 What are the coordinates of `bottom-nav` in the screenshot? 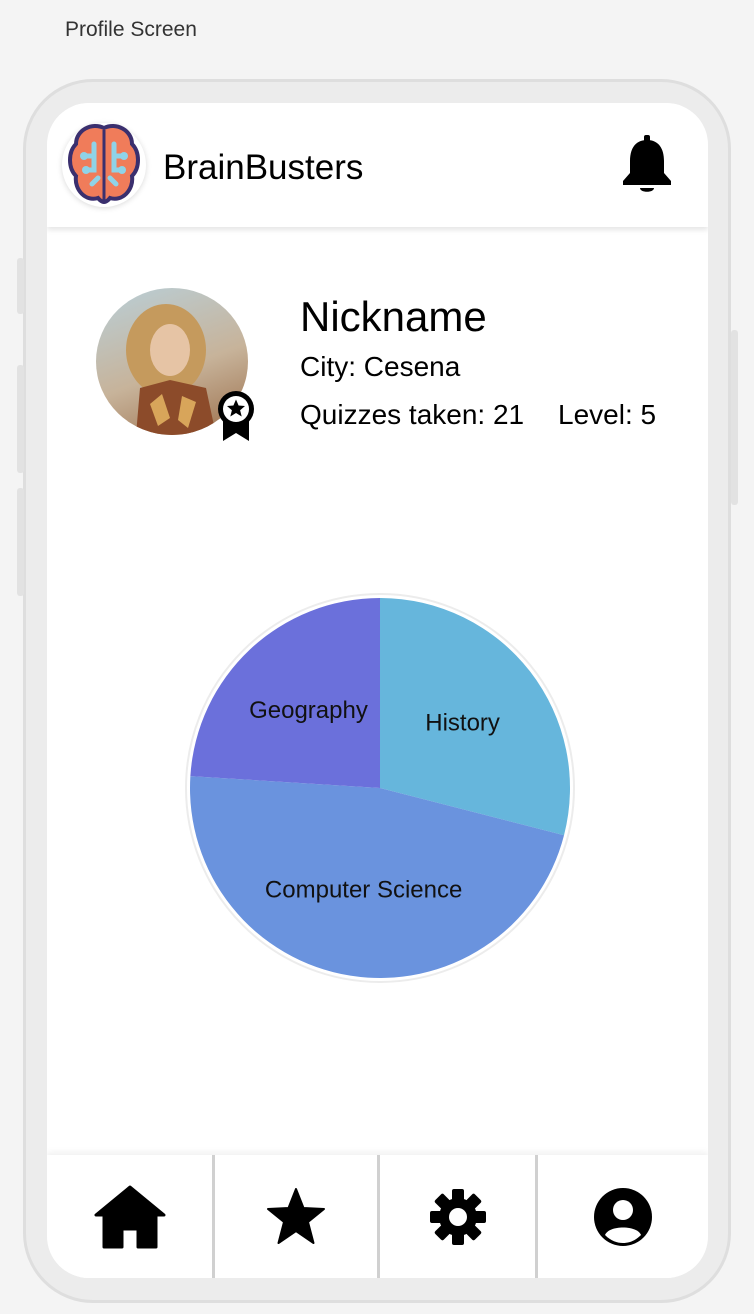 It's located at (377, 1216).